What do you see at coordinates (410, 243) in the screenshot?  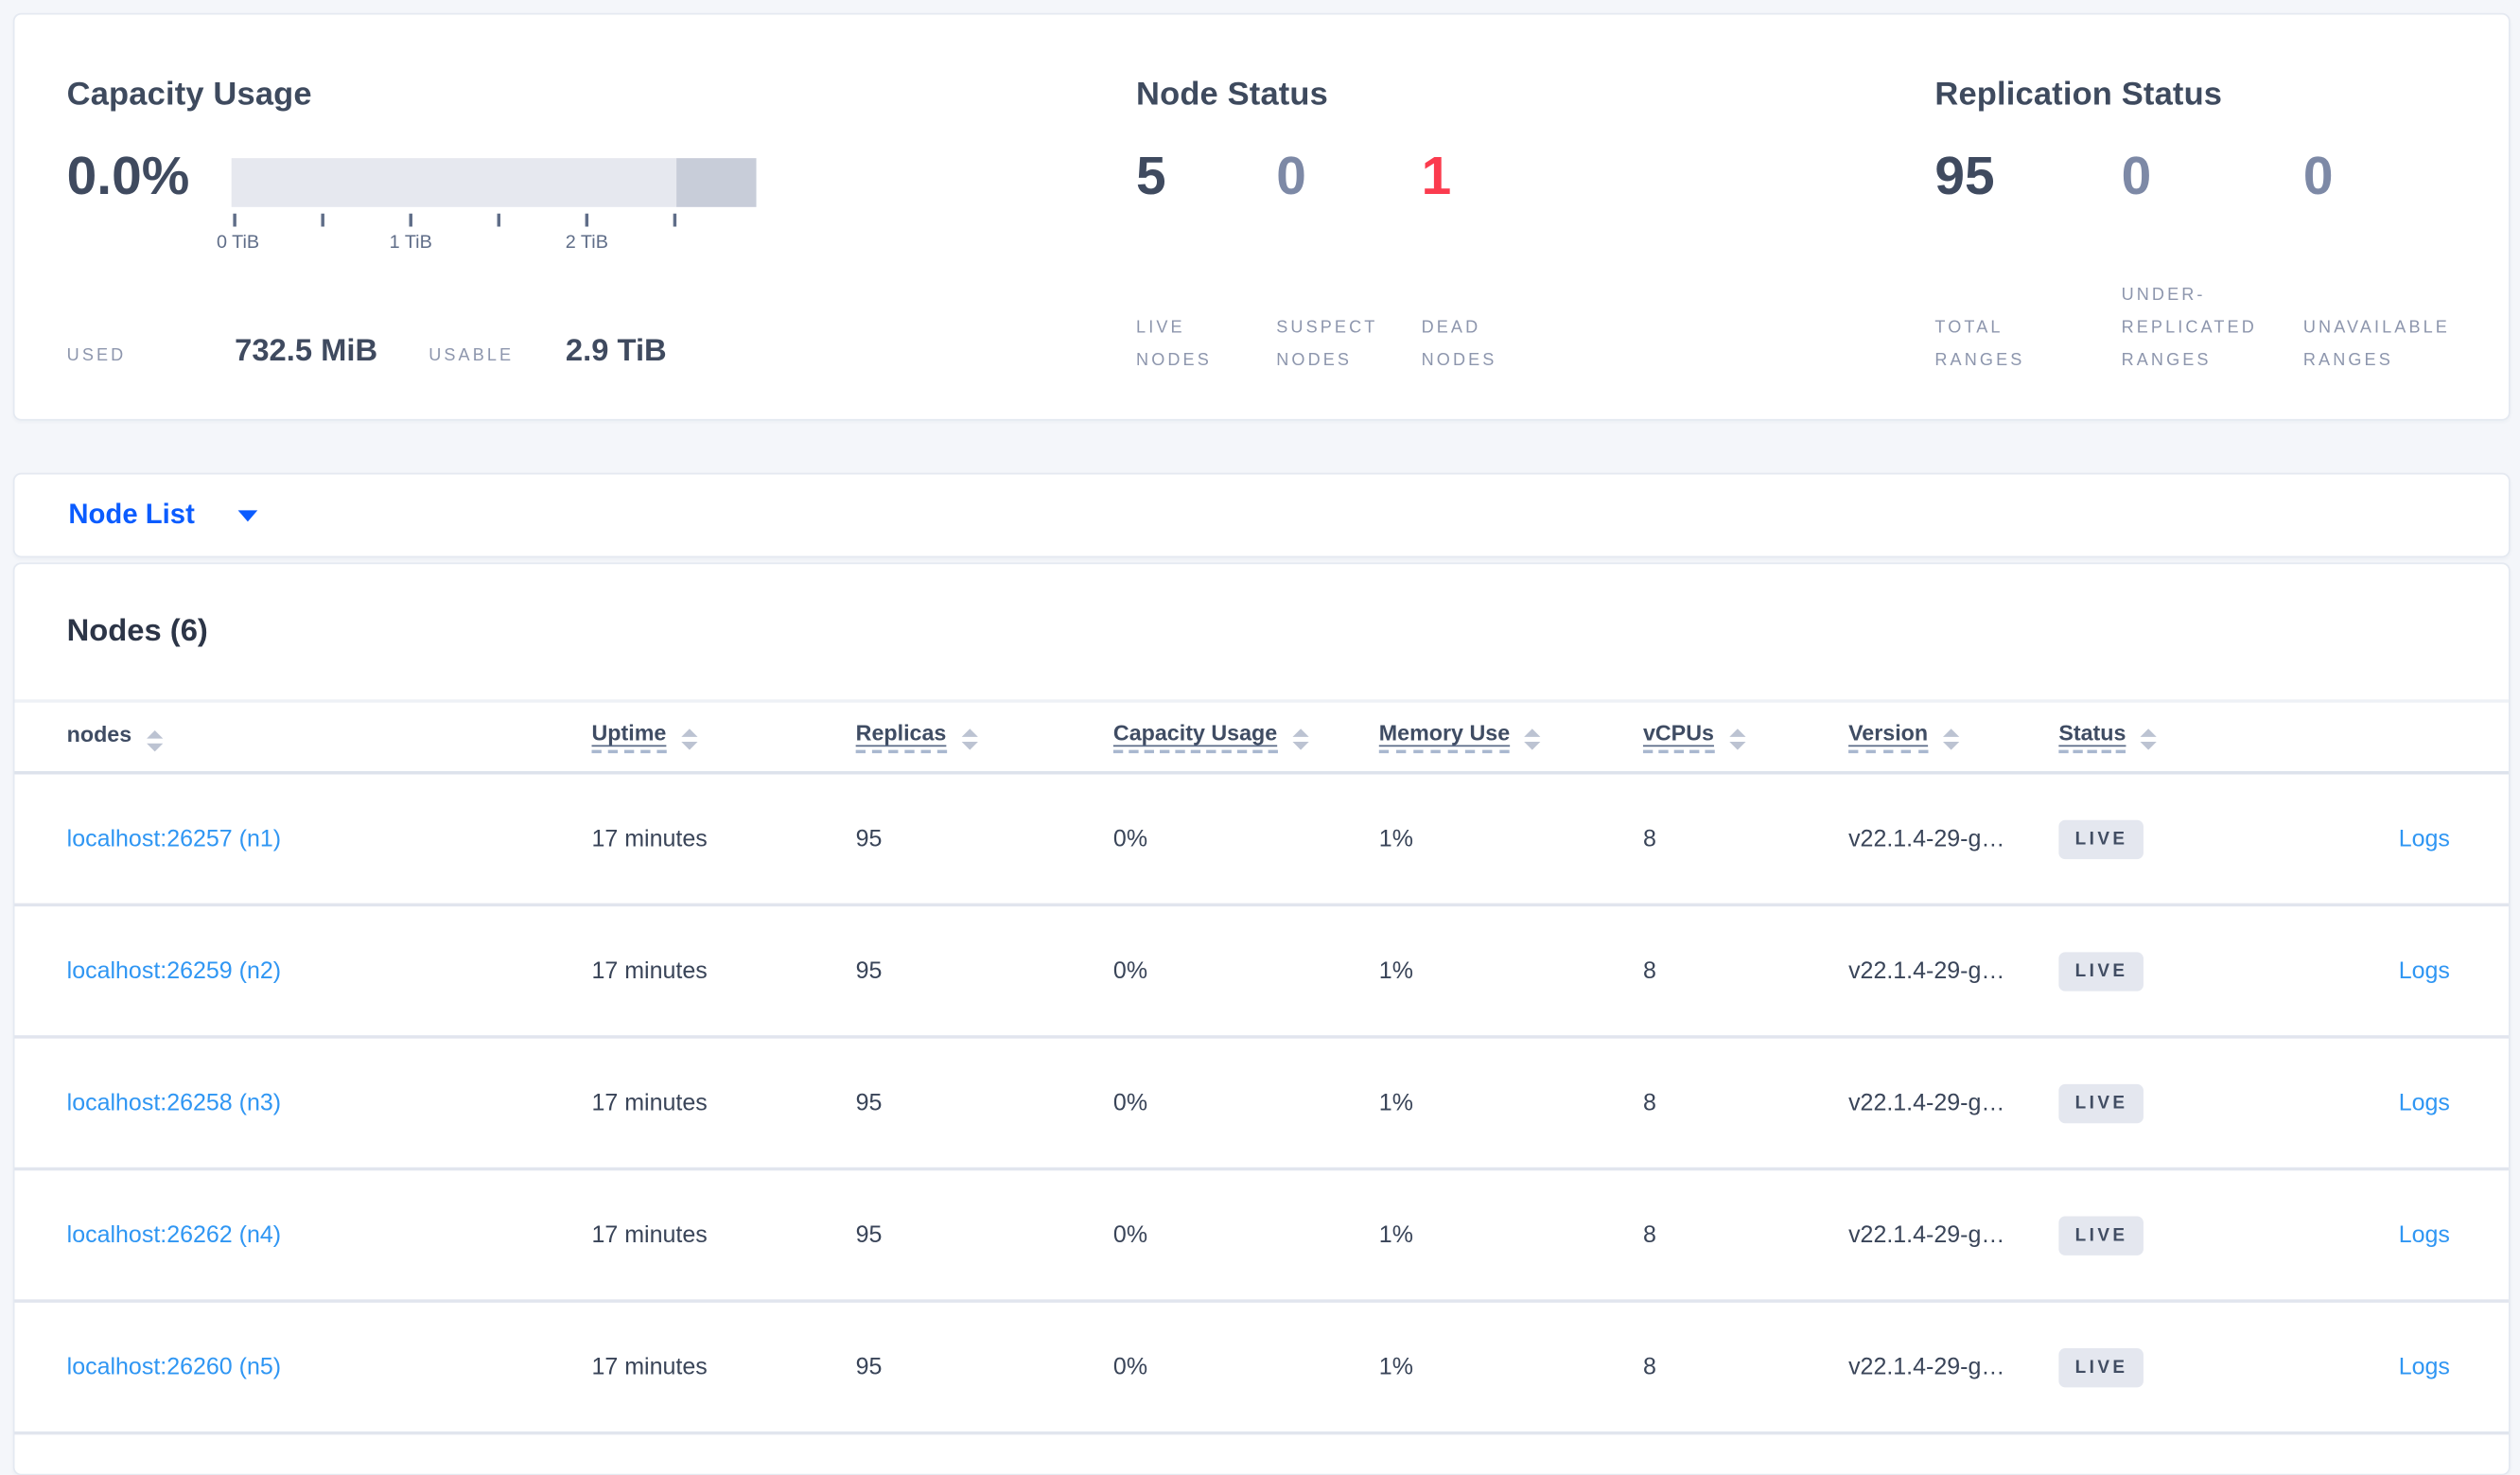 I see `axis-tick-label: 1 TiB` at bounding box center [410, 243].